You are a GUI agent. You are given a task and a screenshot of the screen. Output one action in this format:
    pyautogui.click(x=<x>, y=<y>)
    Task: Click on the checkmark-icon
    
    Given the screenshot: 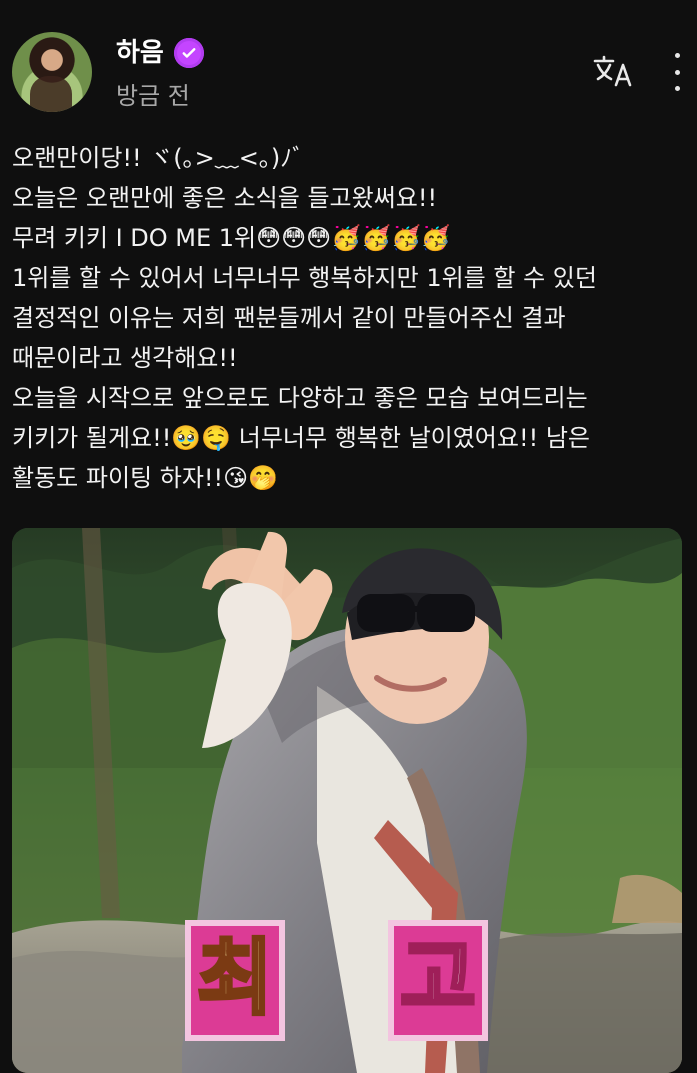 What is the action you would take?
    pyautogui.click(x=189, y=53)
    